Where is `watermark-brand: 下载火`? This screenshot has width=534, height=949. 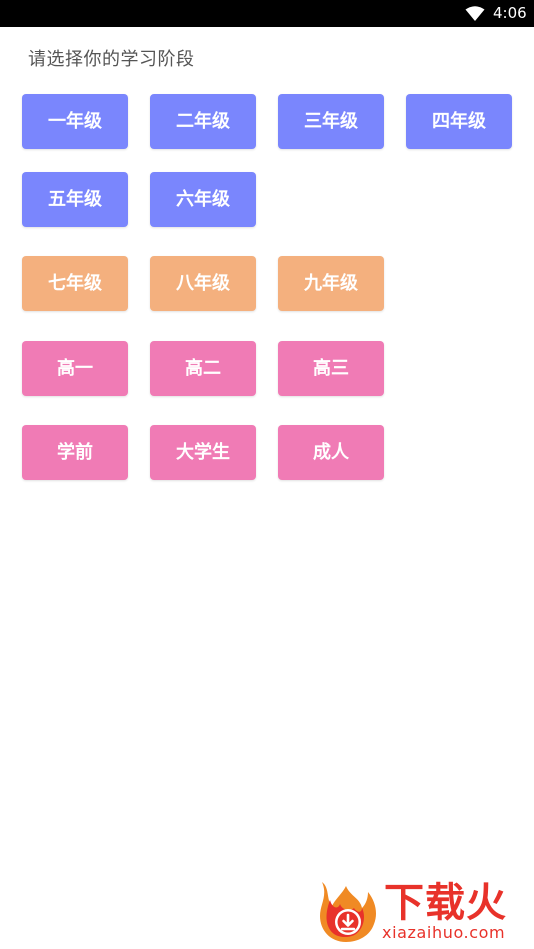
watermark-brand: 下载火 is located at coordinates (445, 903).